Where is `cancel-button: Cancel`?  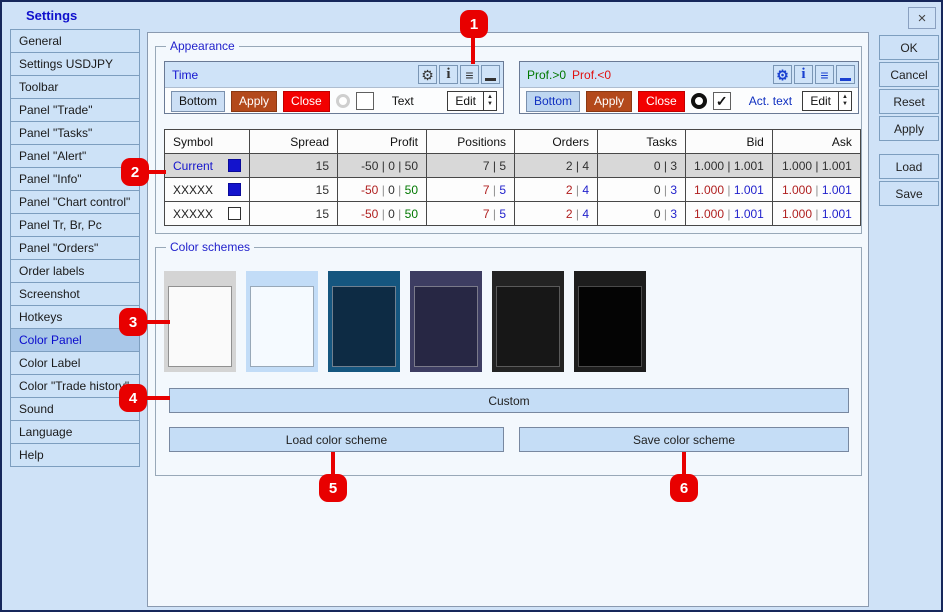
cancel-button: Cancel is located at coordinates (909, 74).